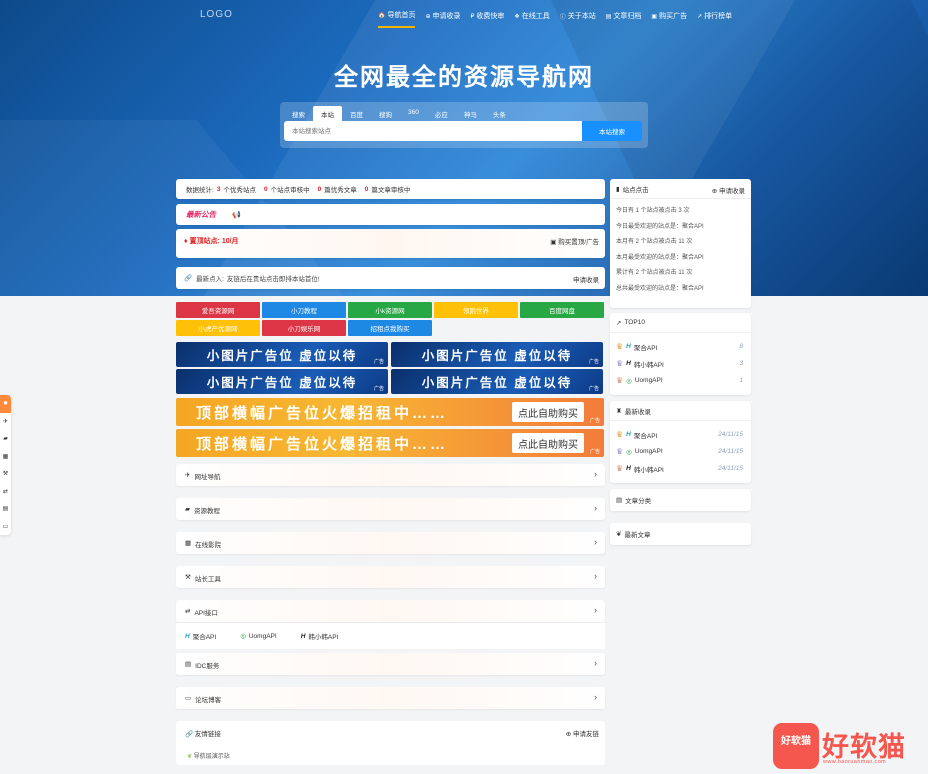 The image size is (928, 774). I want to click on leaf-icon: ❦, so click(619, 534).